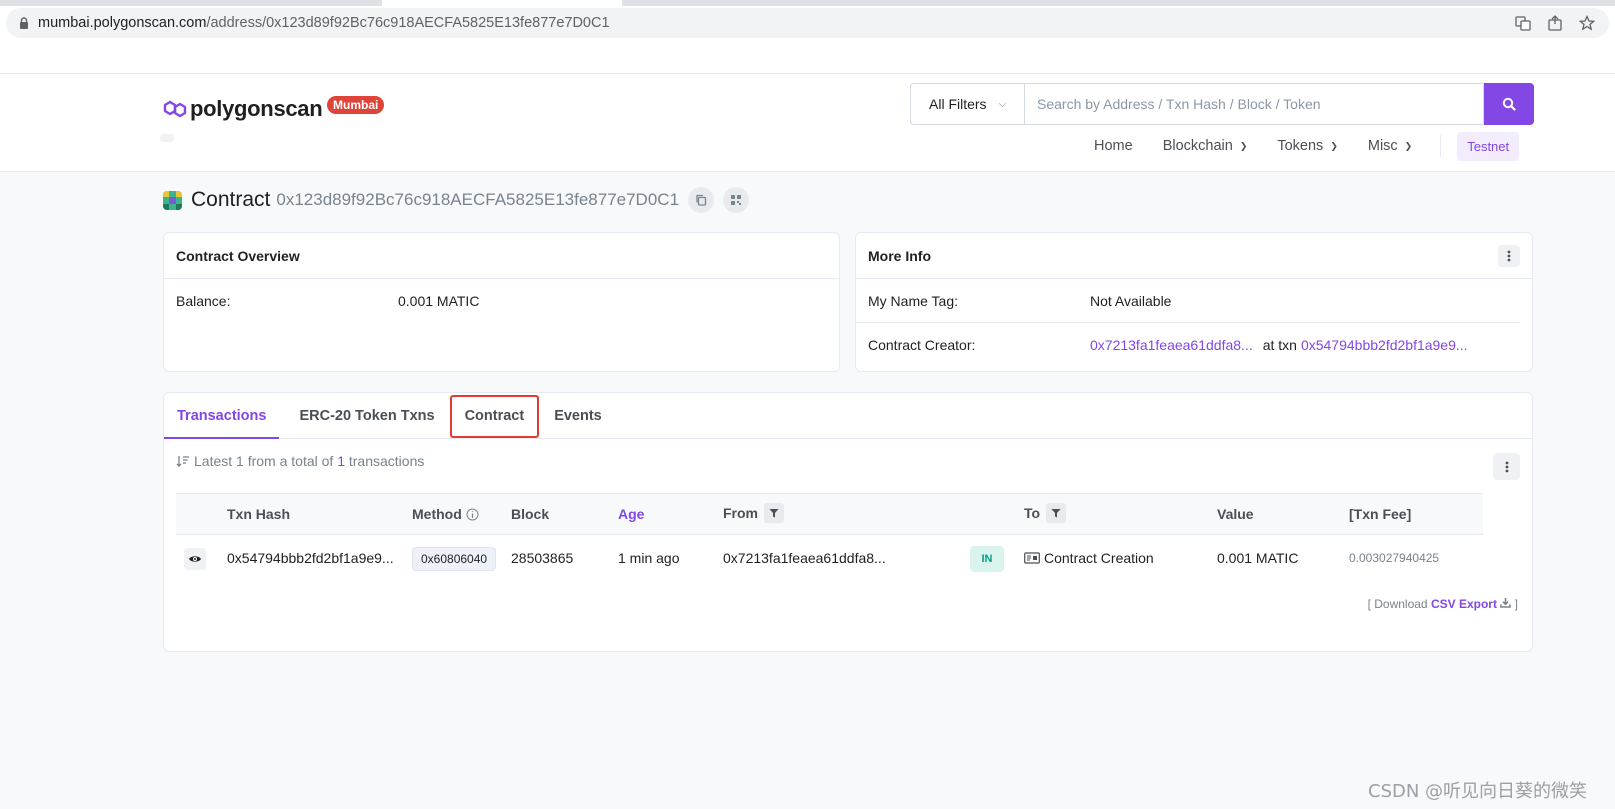 This screenshot has width=1615, height=809. What do you see at coordinates (530, 514) in the screenshot?
I see `col-block: Block` at bounding box center [530, 514].